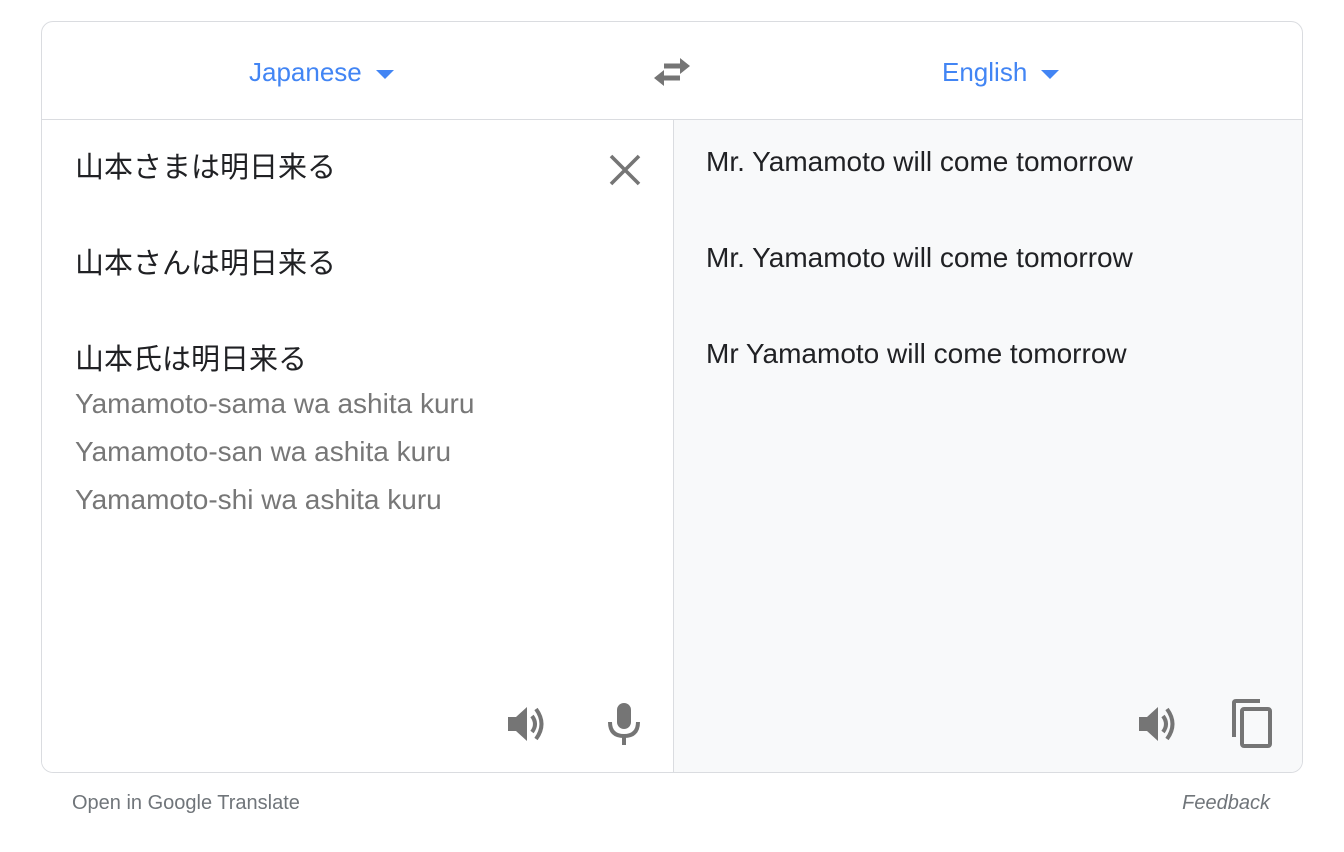  I want to click on swap-arrows-icon, so click(672, 72).